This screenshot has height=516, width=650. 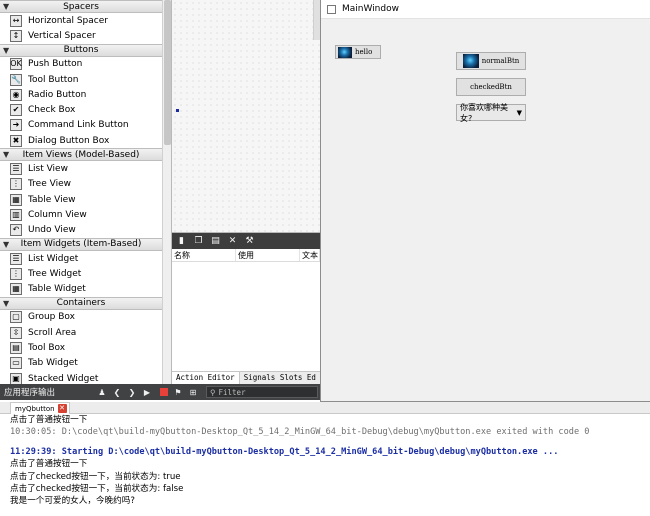 I want to click on widget-category-header: ▼ Item Views (Model-Based), so click(x=81, y=155).